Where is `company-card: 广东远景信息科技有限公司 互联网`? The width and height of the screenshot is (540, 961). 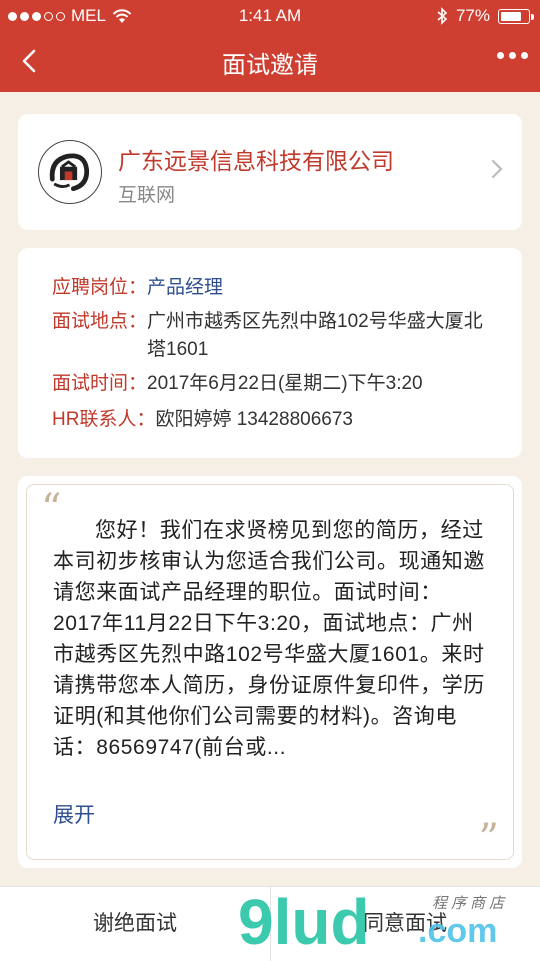 company-card: 广东远景信息科技有限公司 互联网 is located at coordinates (270, 172).